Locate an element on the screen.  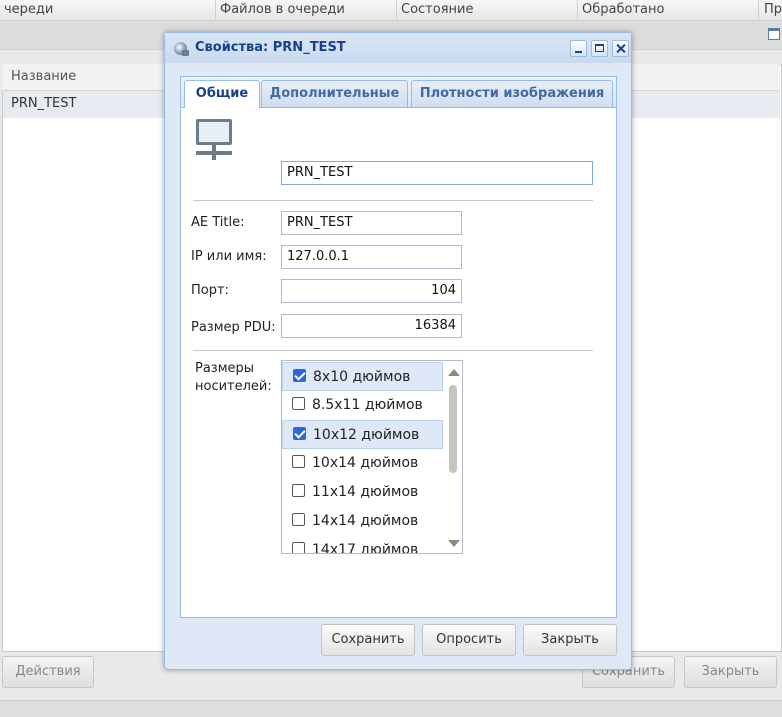
column-header-queue: череди is located at coordinates (108, 10).